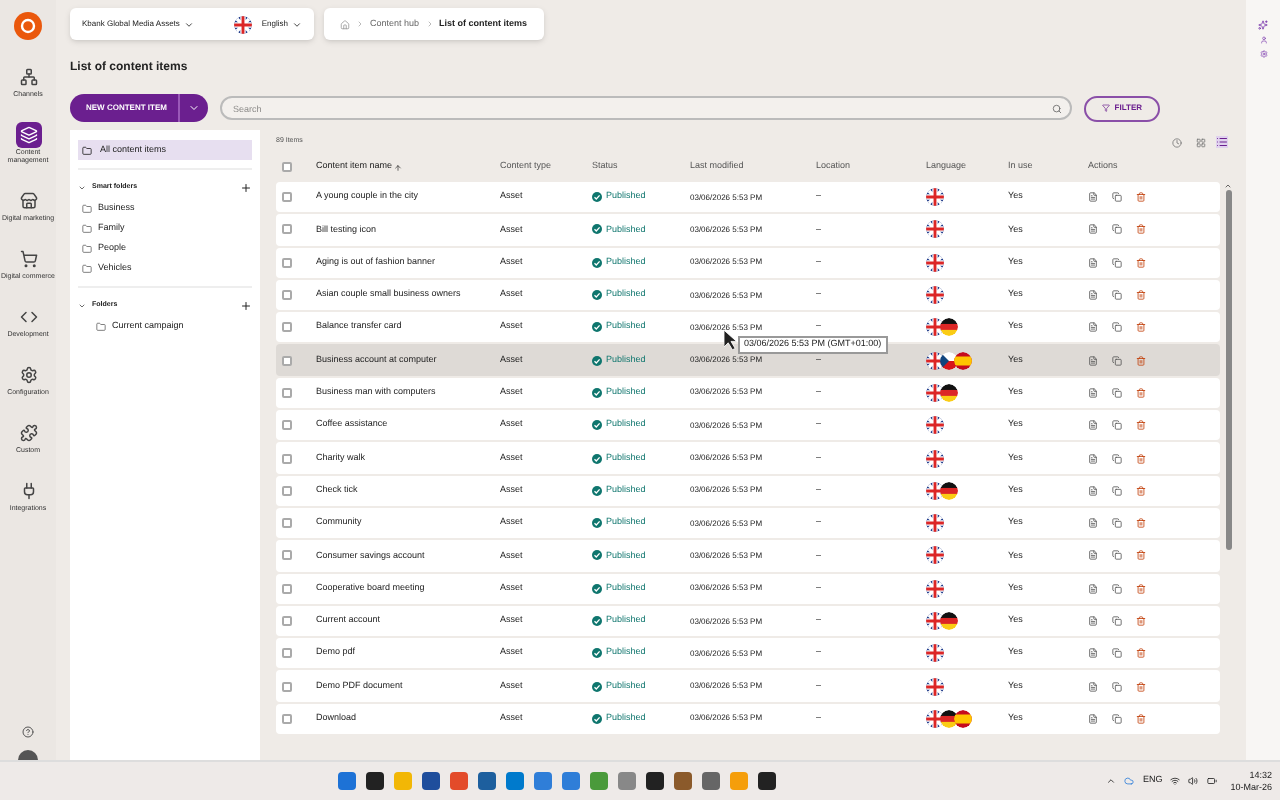 The height and width of the screenshot is (800, 1280). I want to click on sort-ascending-icon, so click(398, 167).